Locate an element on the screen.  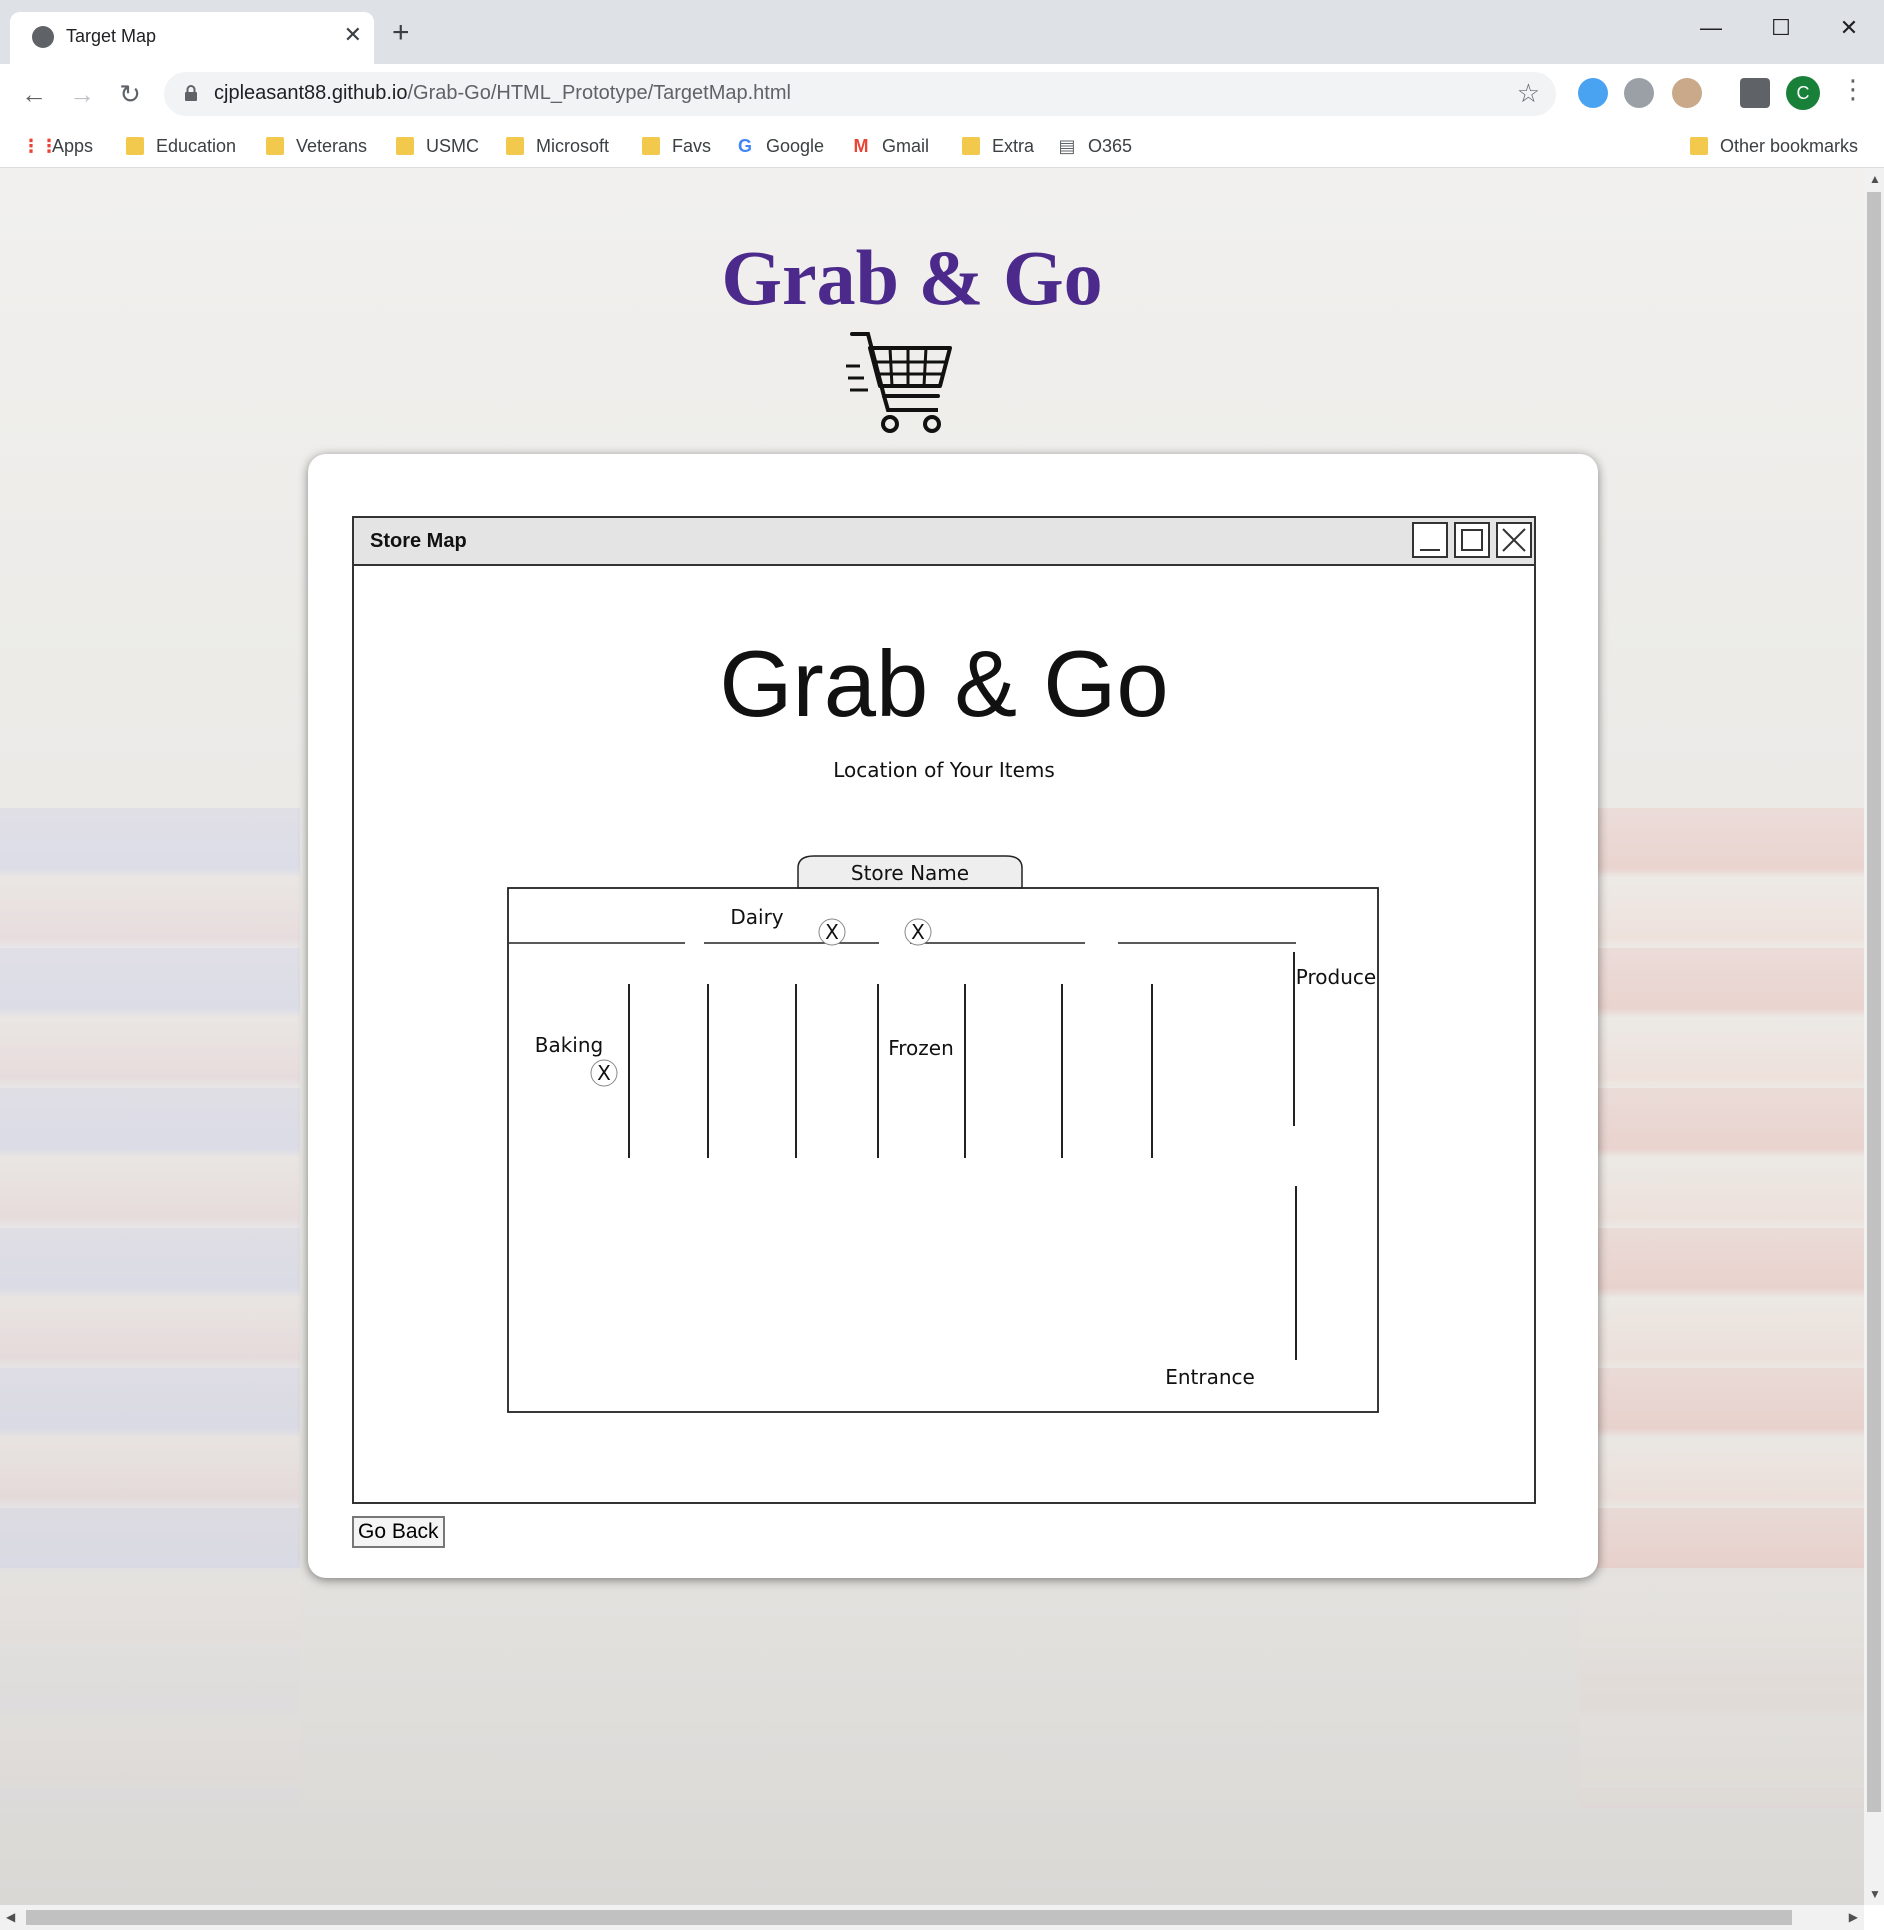
shopping-cart-icon is located at coordinates (899, 382).